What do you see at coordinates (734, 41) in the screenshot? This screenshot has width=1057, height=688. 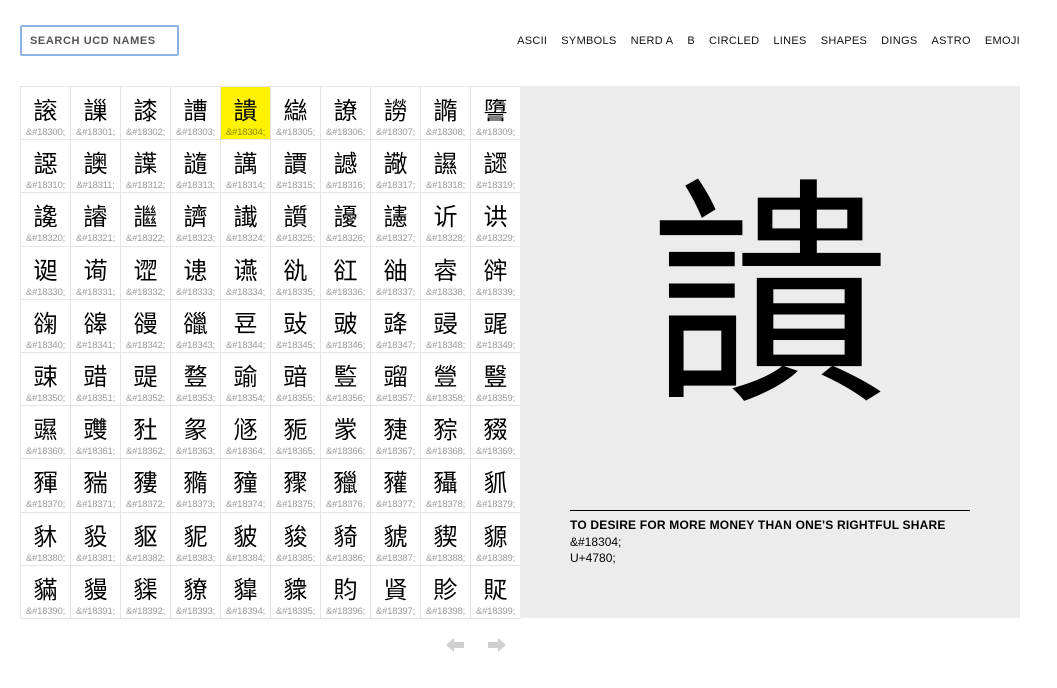 I see `nav-circled: CIRCLED` at bounding box center [734, 41].